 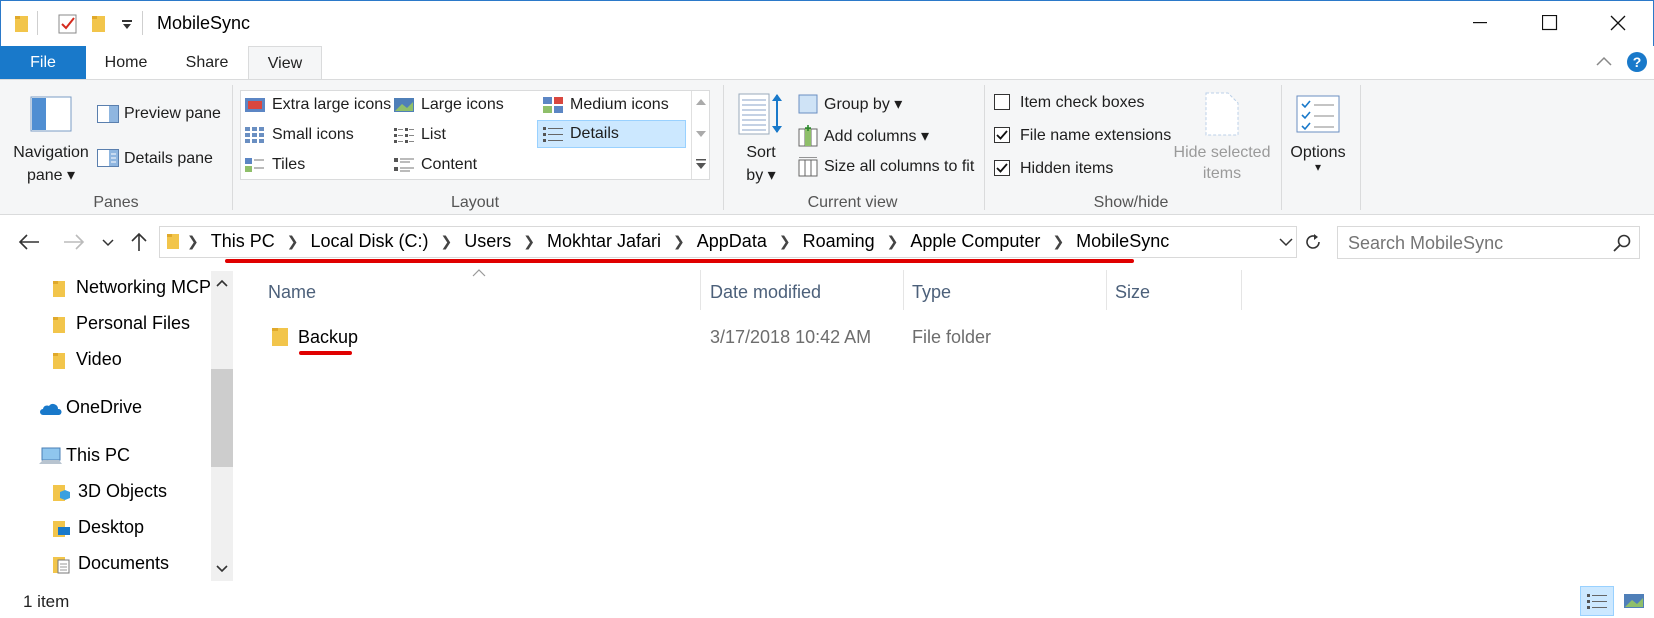 What do you see at coordinates (827, 63) in the screenshot?
I see `ribbon-tab-bar: File Home Share View ?` at bounding box center [827, 63].